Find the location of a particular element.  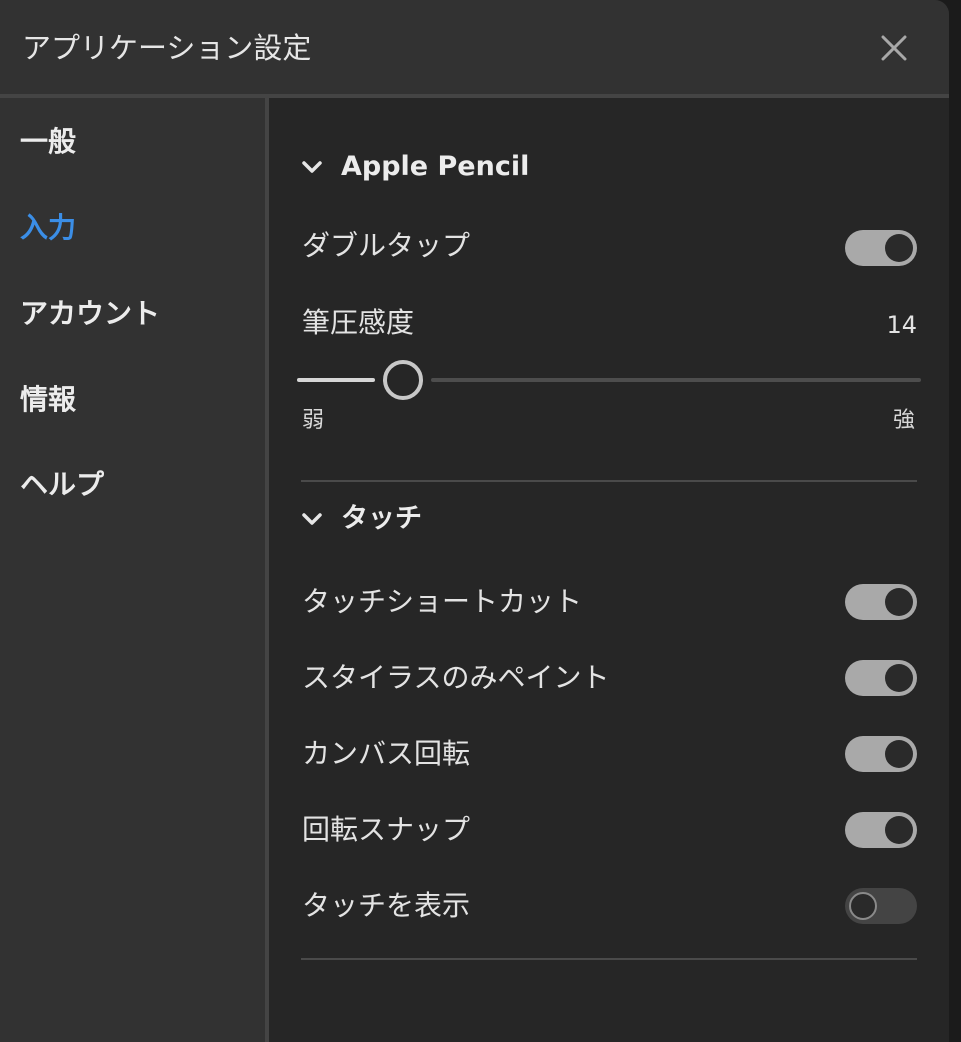

touch-shortcut-label: タッチショートカット is located at coordinates (442, 601).